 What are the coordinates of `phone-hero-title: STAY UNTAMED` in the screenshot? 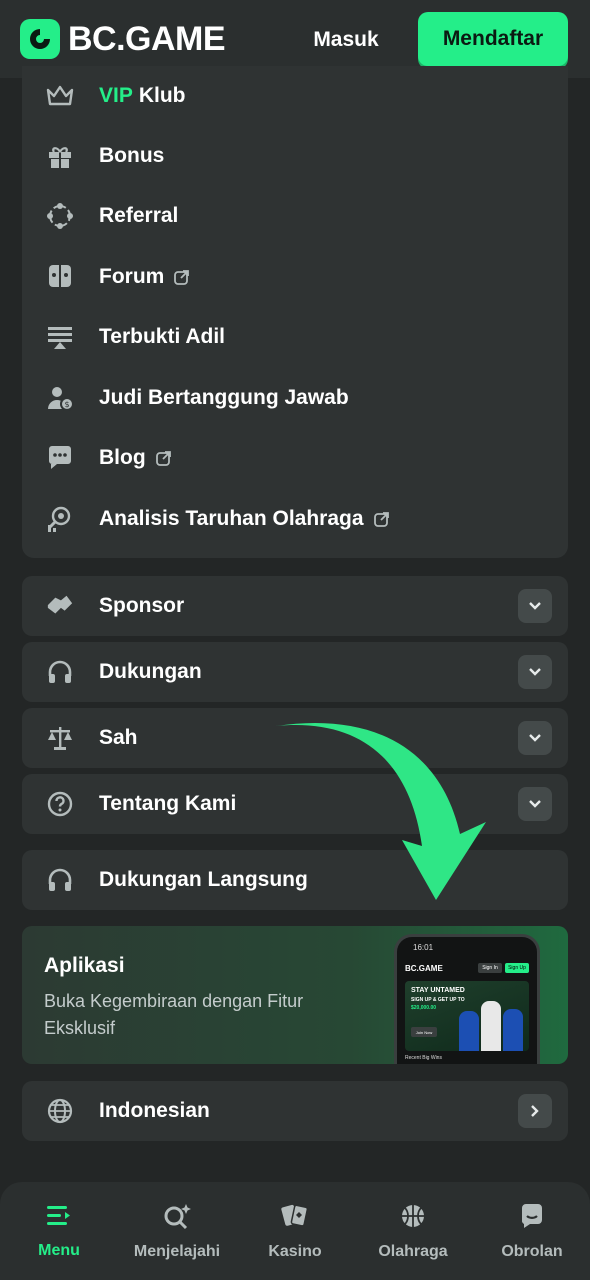 It's located at (438, 990).